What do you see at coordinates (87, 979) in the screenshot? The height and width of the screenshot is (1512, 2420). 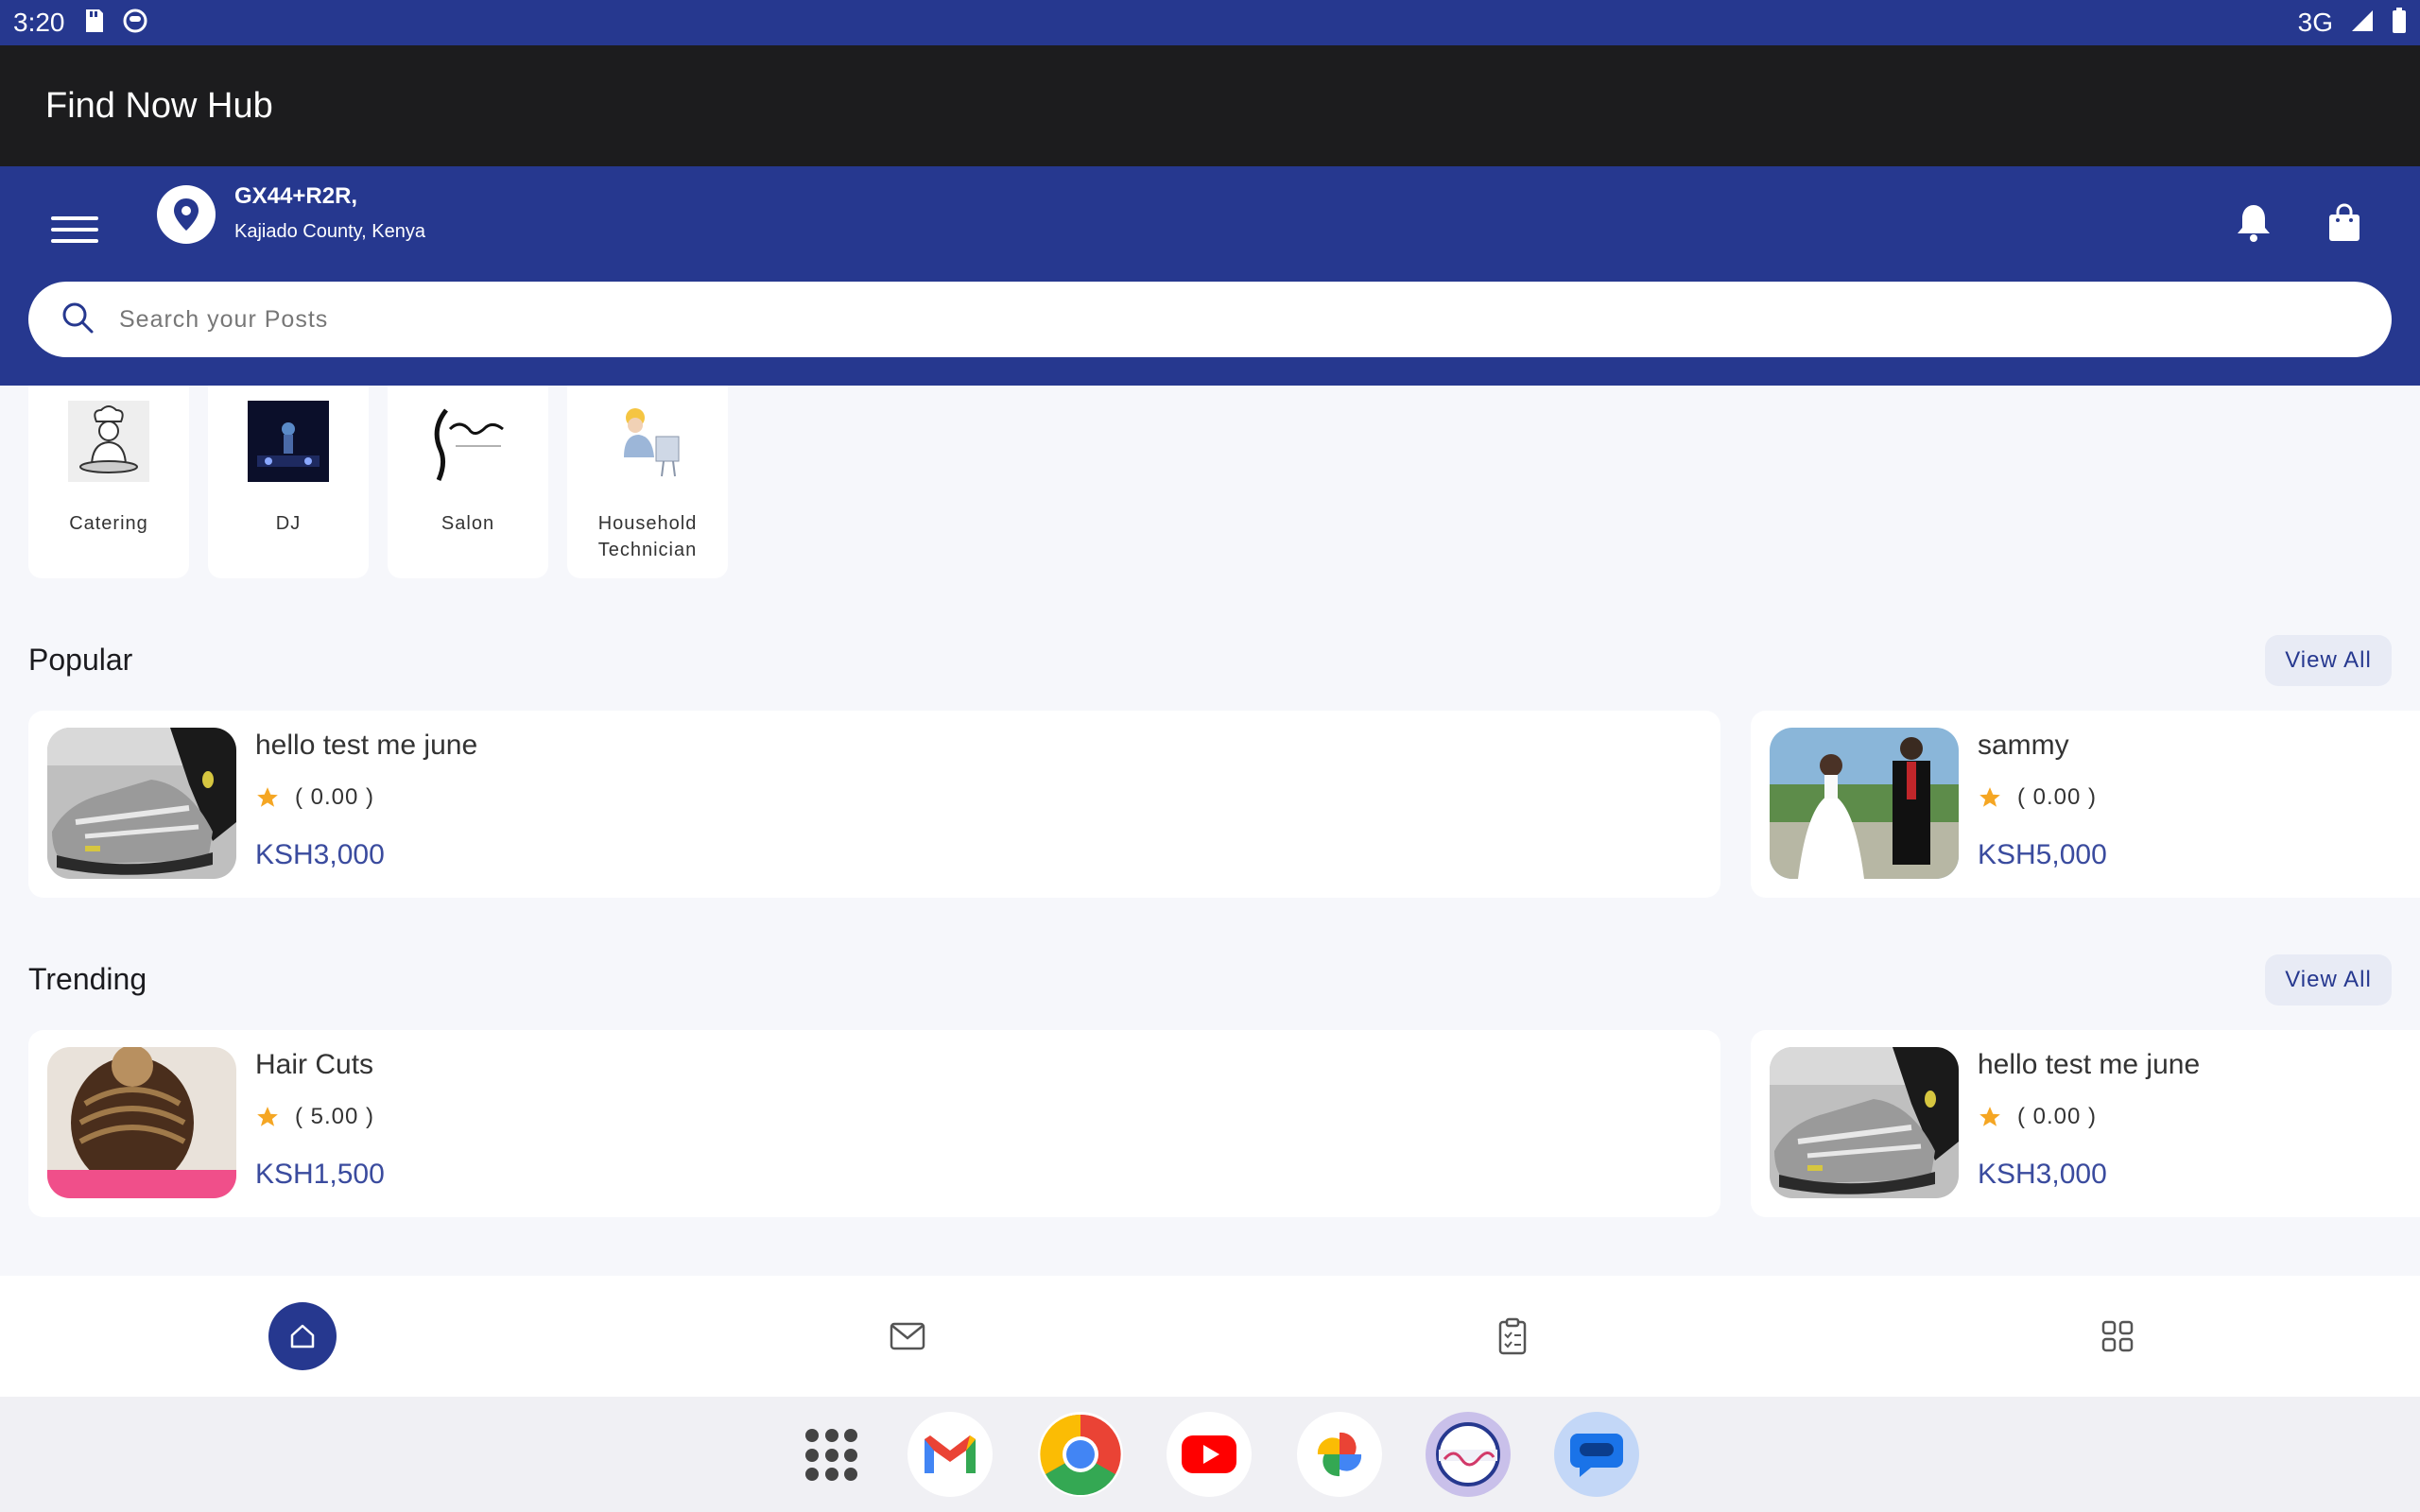 I see `trending-section-title: Trending` at bounding box center [87, 979].